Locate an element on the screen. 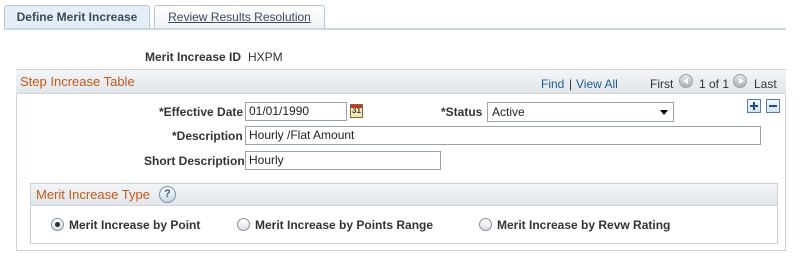  delete-row-button is located at coordinates (773, 106).